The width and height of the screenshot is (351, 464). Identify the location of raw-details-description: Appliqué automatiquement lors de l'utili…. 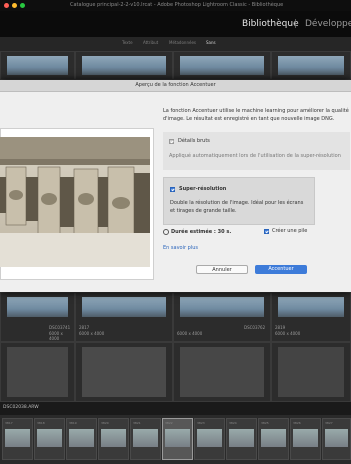
(255, 156).